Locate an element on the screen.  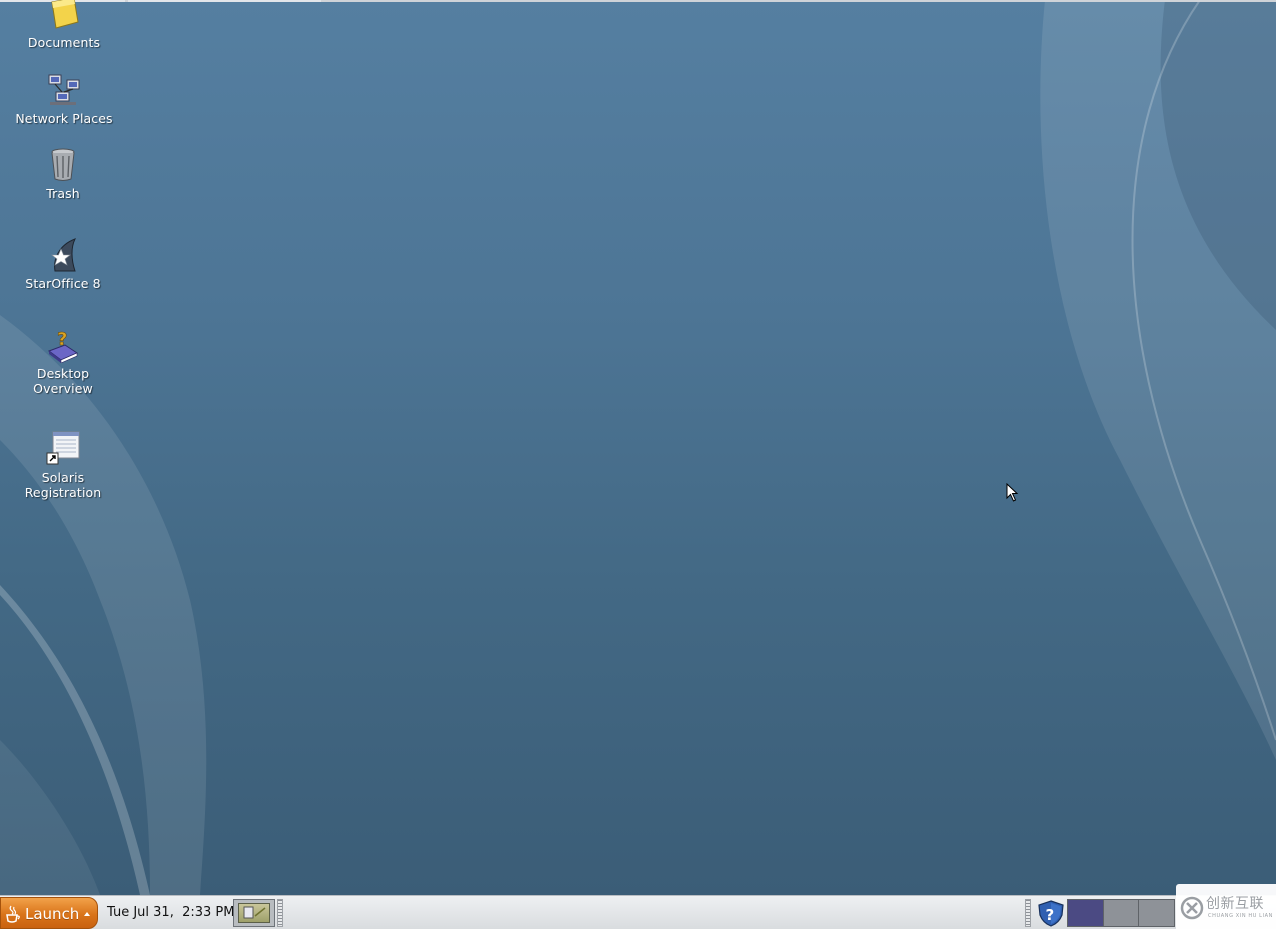
show-desktop-button is located at coordinates (254, 913).